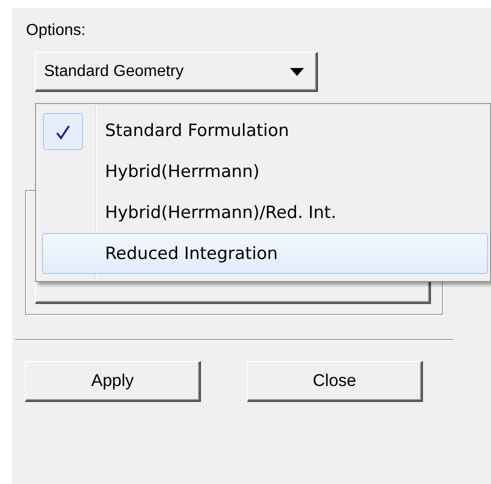  Describe the element at coordinates (297, 72) in the screenshot. I see `caret-icon` at that location.